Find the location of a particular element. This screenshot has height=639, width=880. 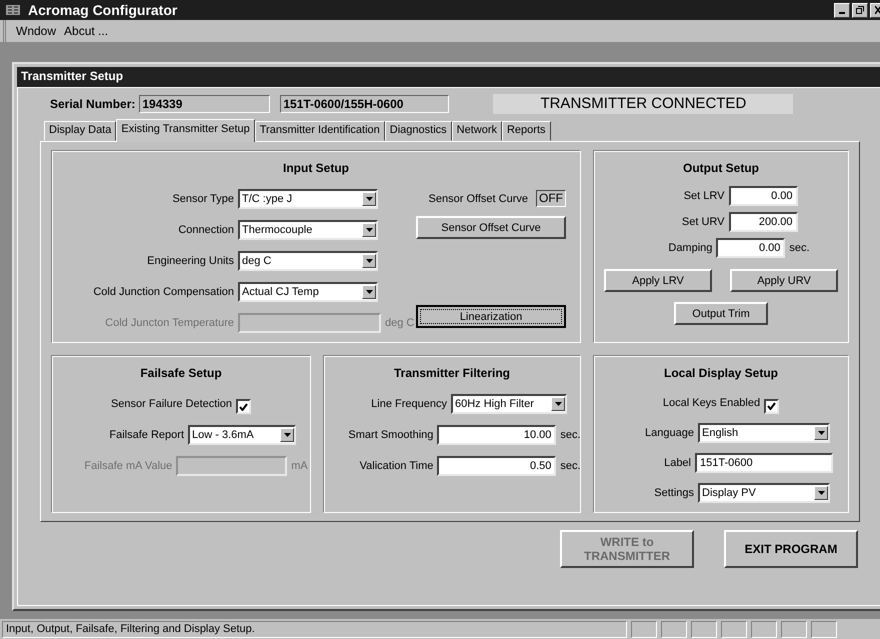

tab: Network is located at coordinates (477, 131).